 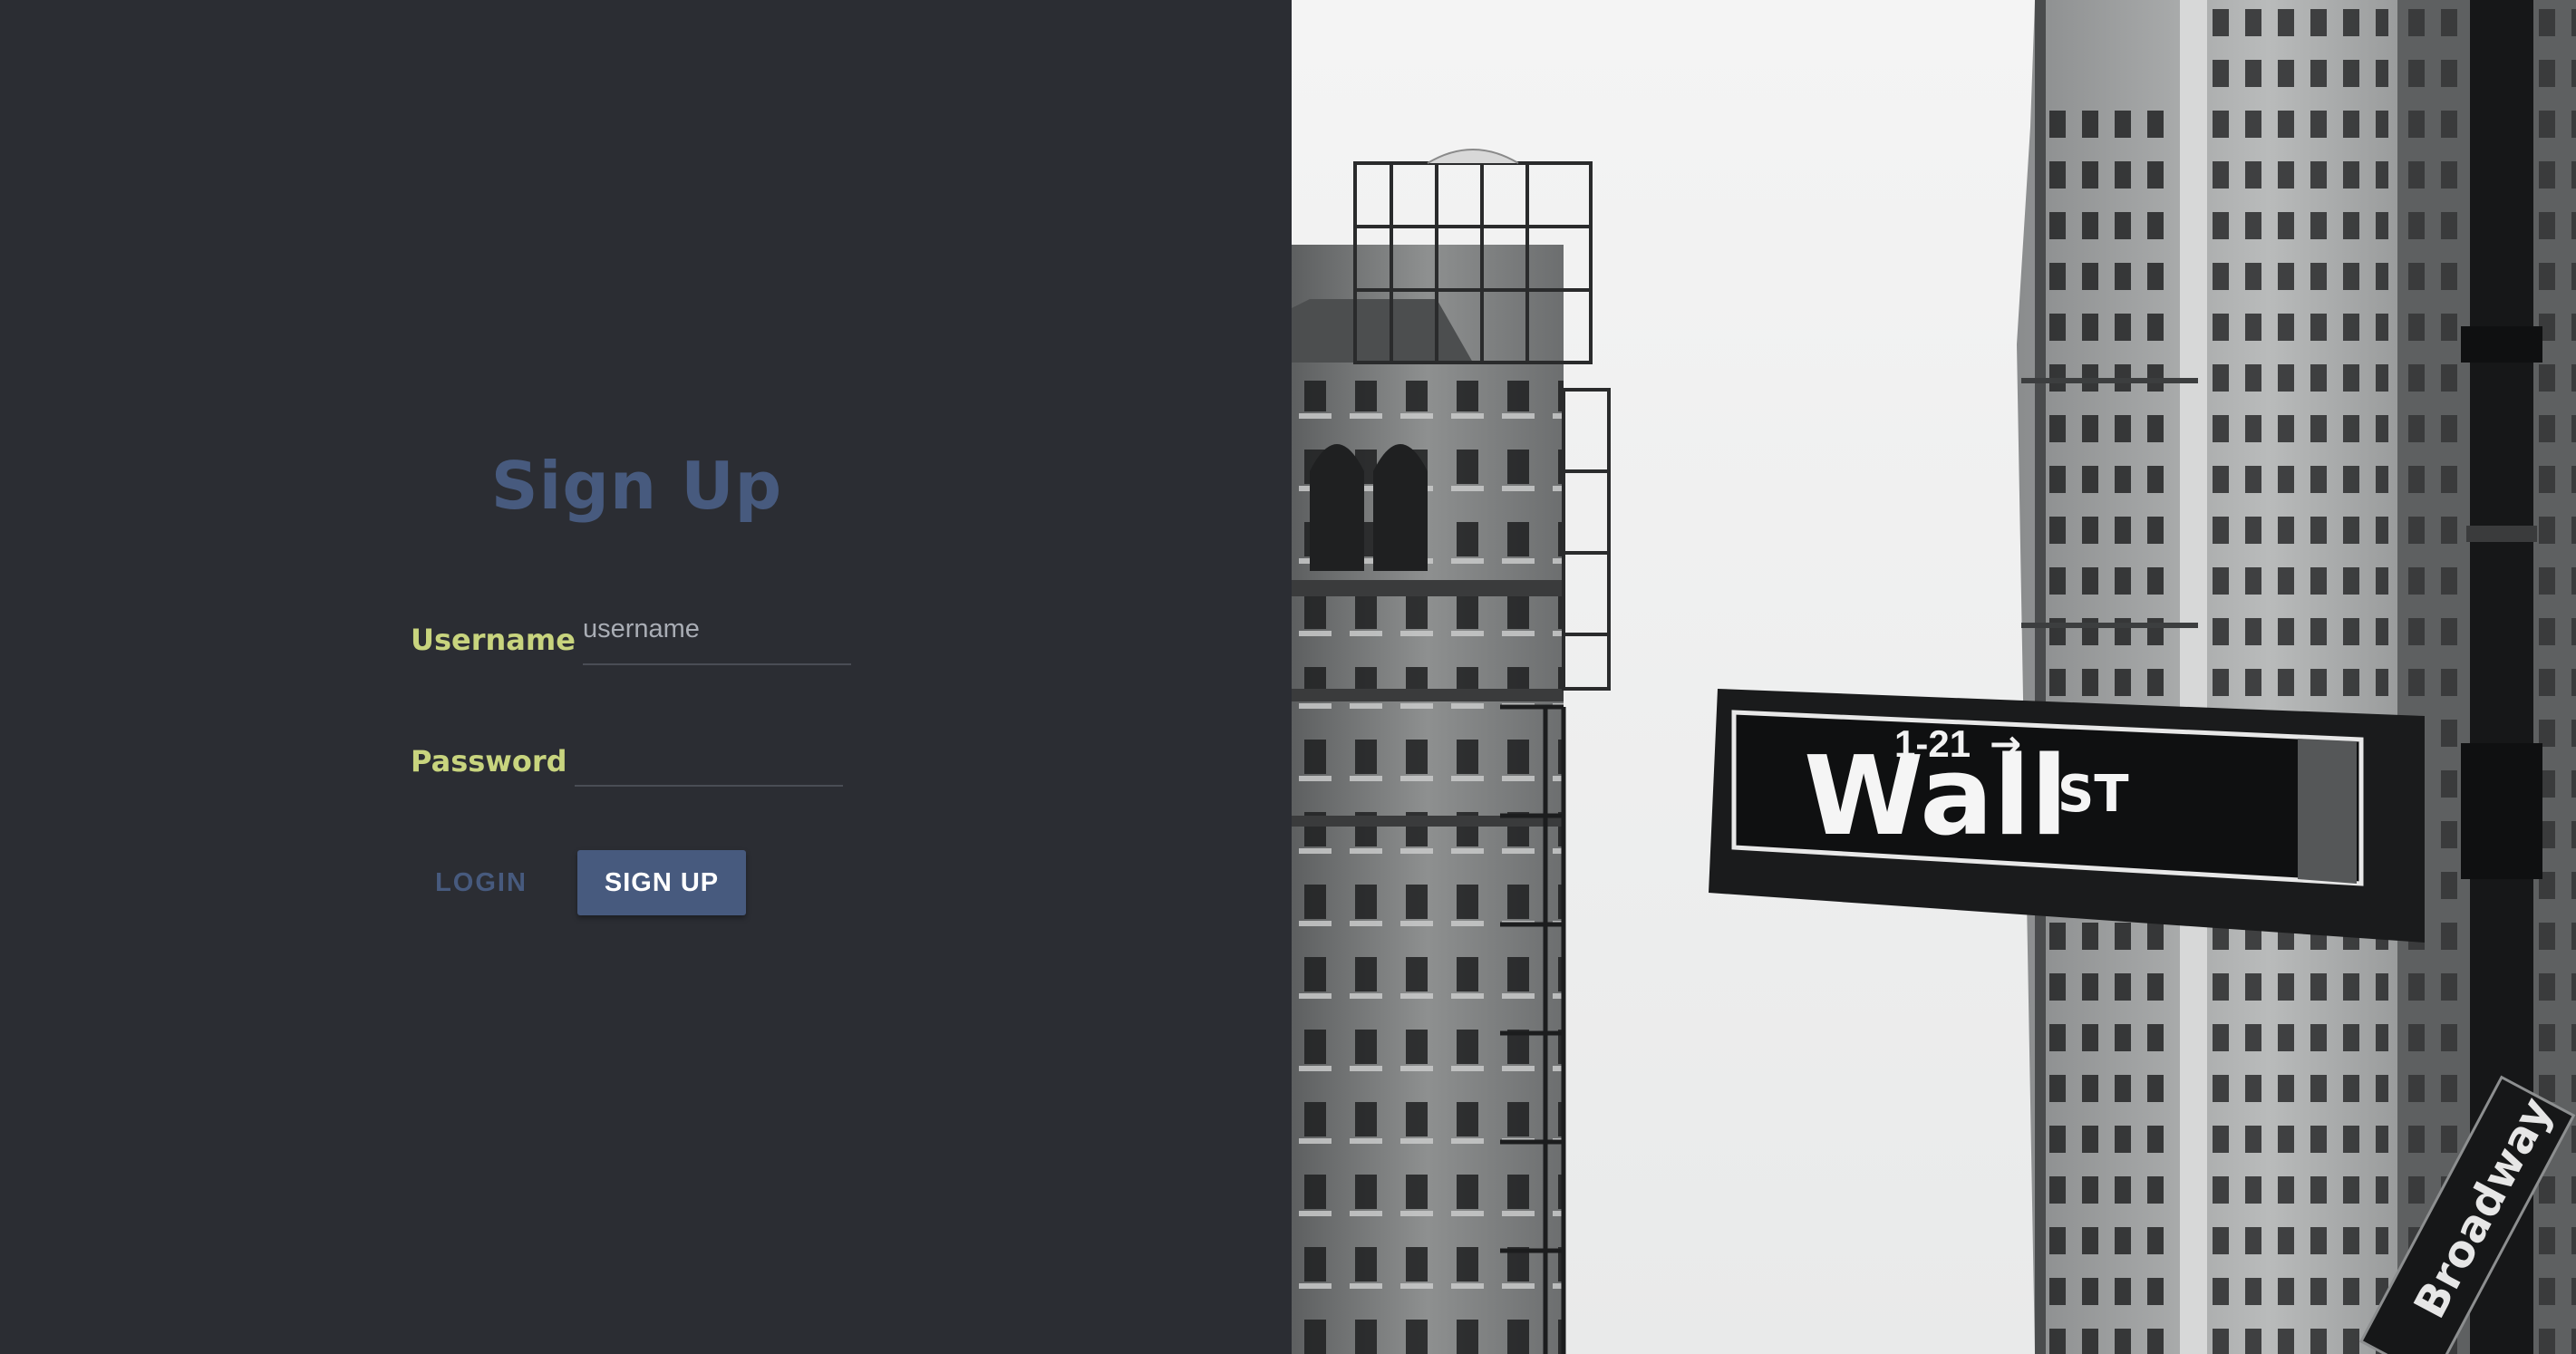 I want to click on signup-button: SIGN UP, so click(x=661, y=882).